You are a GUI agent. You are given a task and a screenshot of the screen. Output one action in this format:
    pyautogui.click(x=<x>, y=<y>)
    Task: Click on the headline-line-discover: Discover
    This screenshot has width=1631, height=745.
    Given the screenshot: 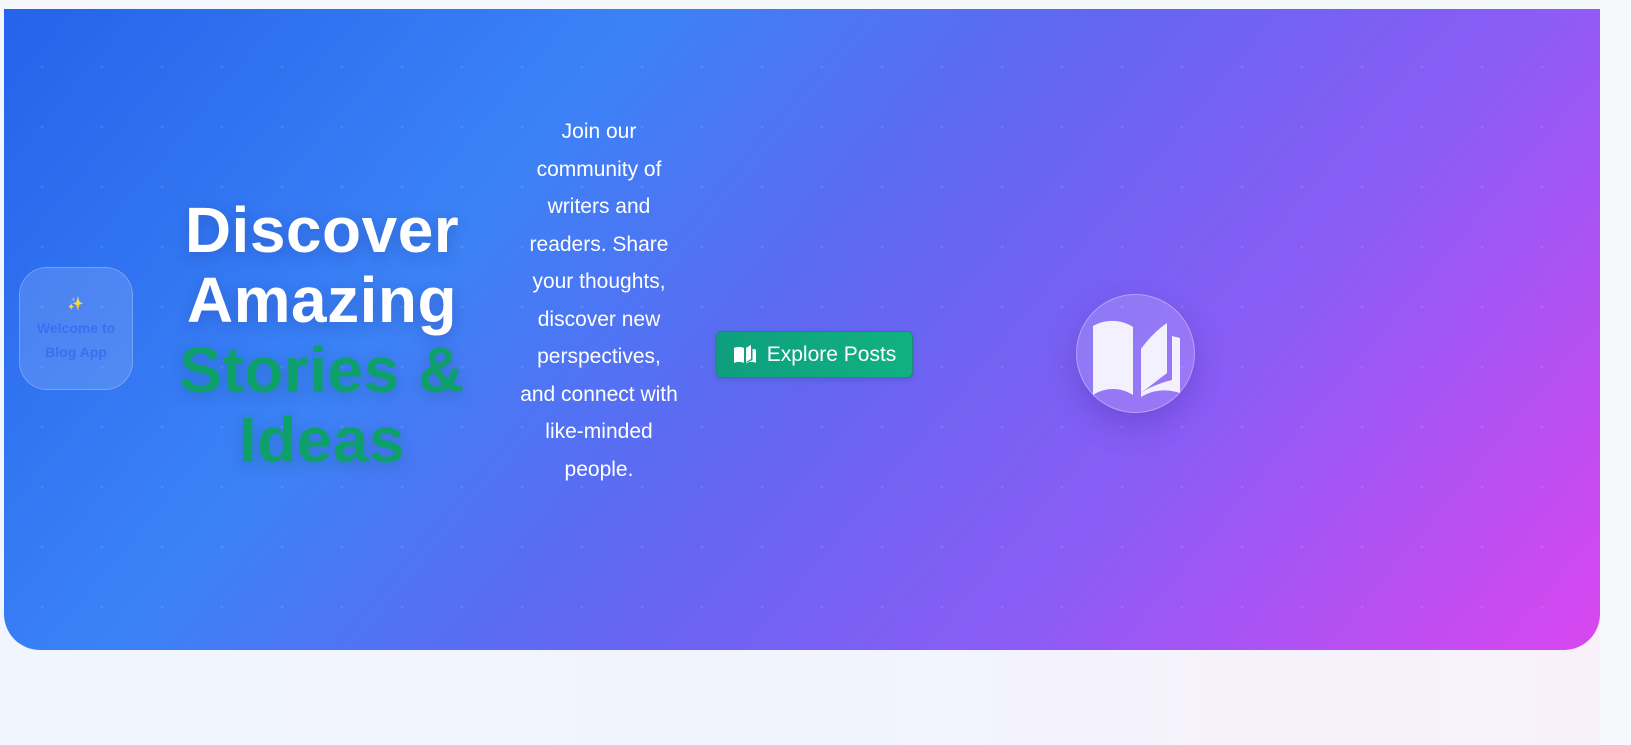 What is the action you would take?
    pyautogui.click(x=322, y=230)
    